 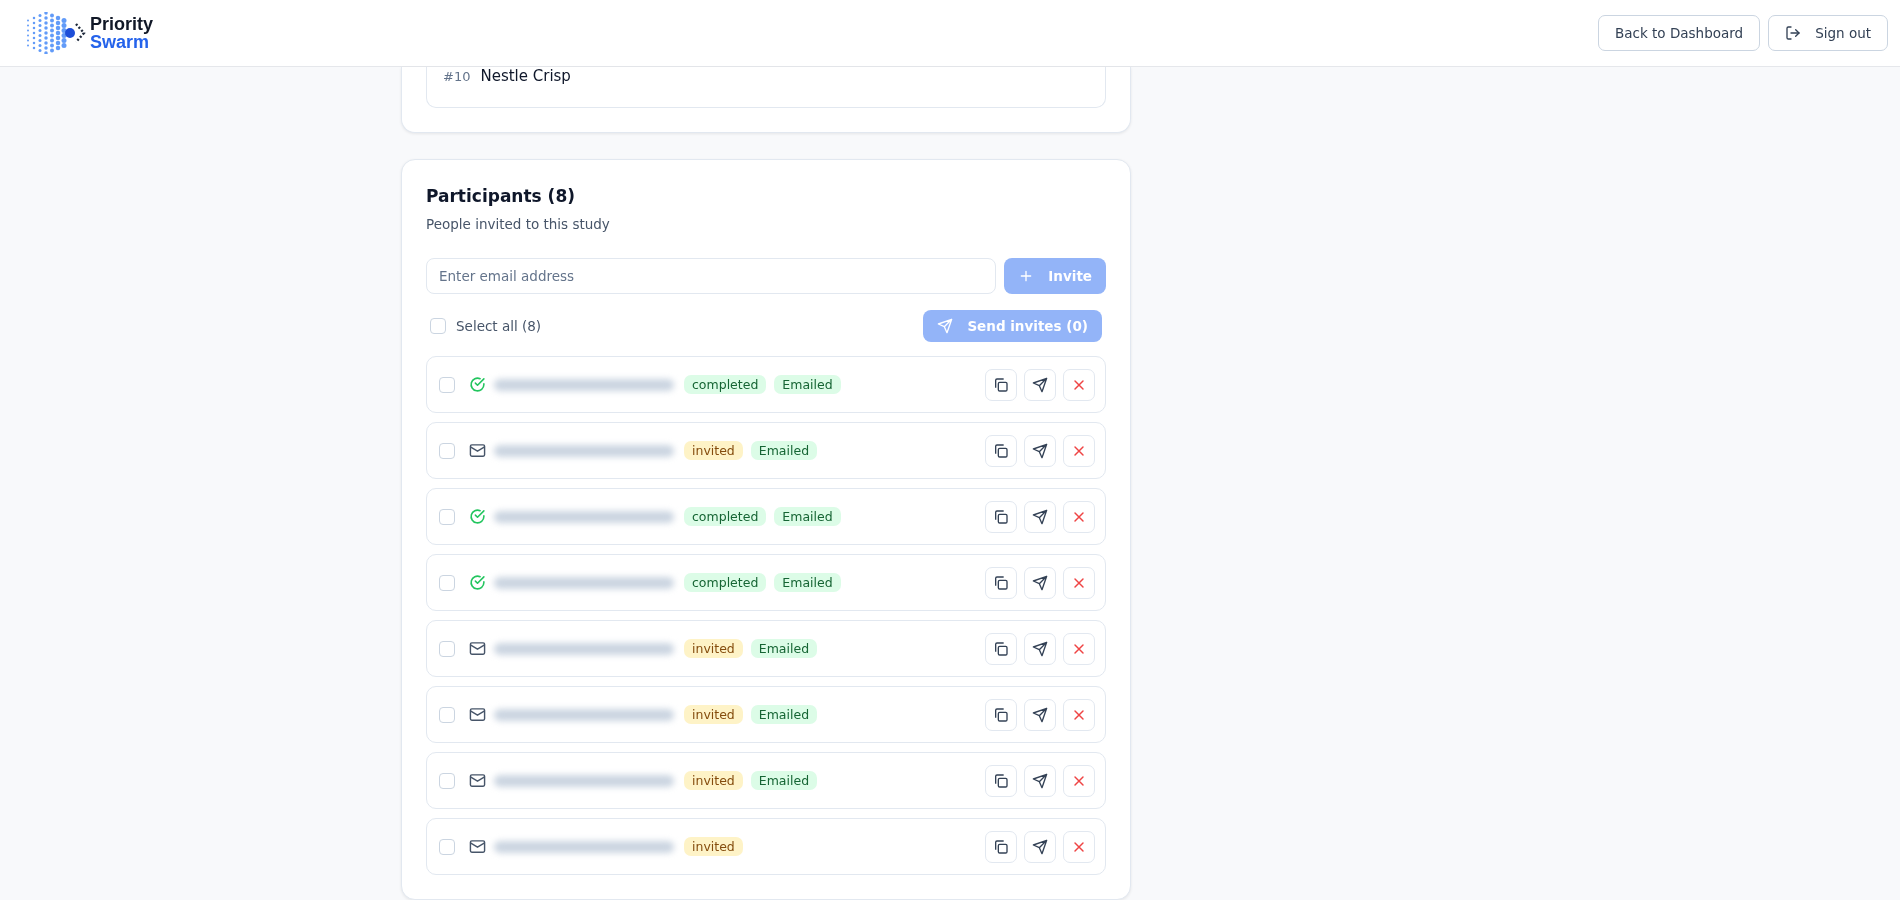 I want to click on sign-out-icon, so click(x=1793, y=33).